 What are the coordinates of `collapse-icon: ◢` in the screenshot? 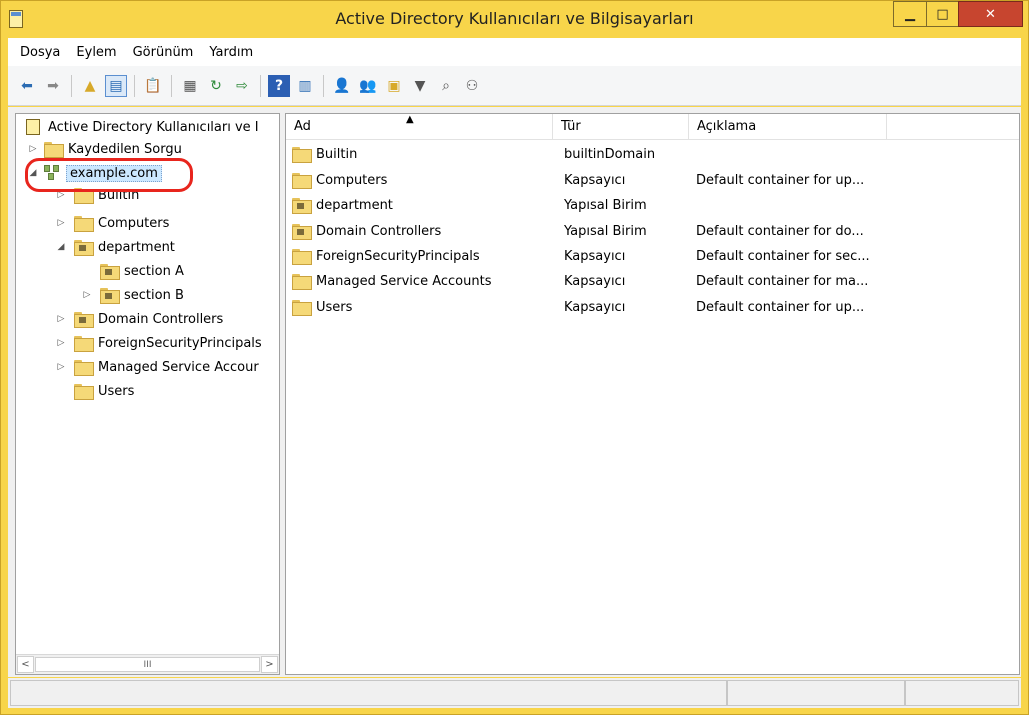 It's located at (61, 247).